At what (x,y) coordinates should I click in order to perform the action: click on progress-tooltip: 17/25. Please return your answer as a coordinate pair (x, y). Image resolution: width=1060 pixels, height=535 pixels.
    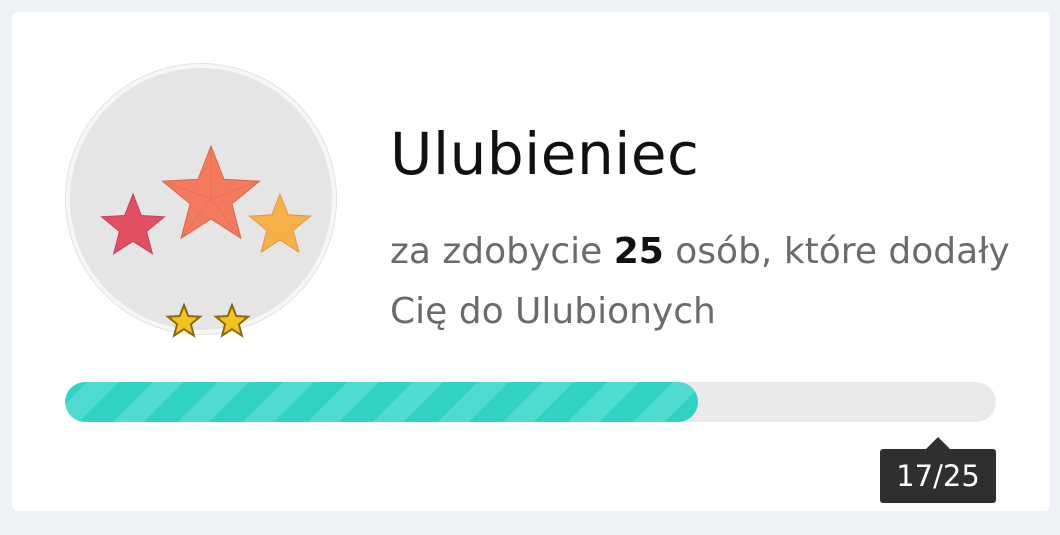
    Looking at the image, I should click on (938, 476).